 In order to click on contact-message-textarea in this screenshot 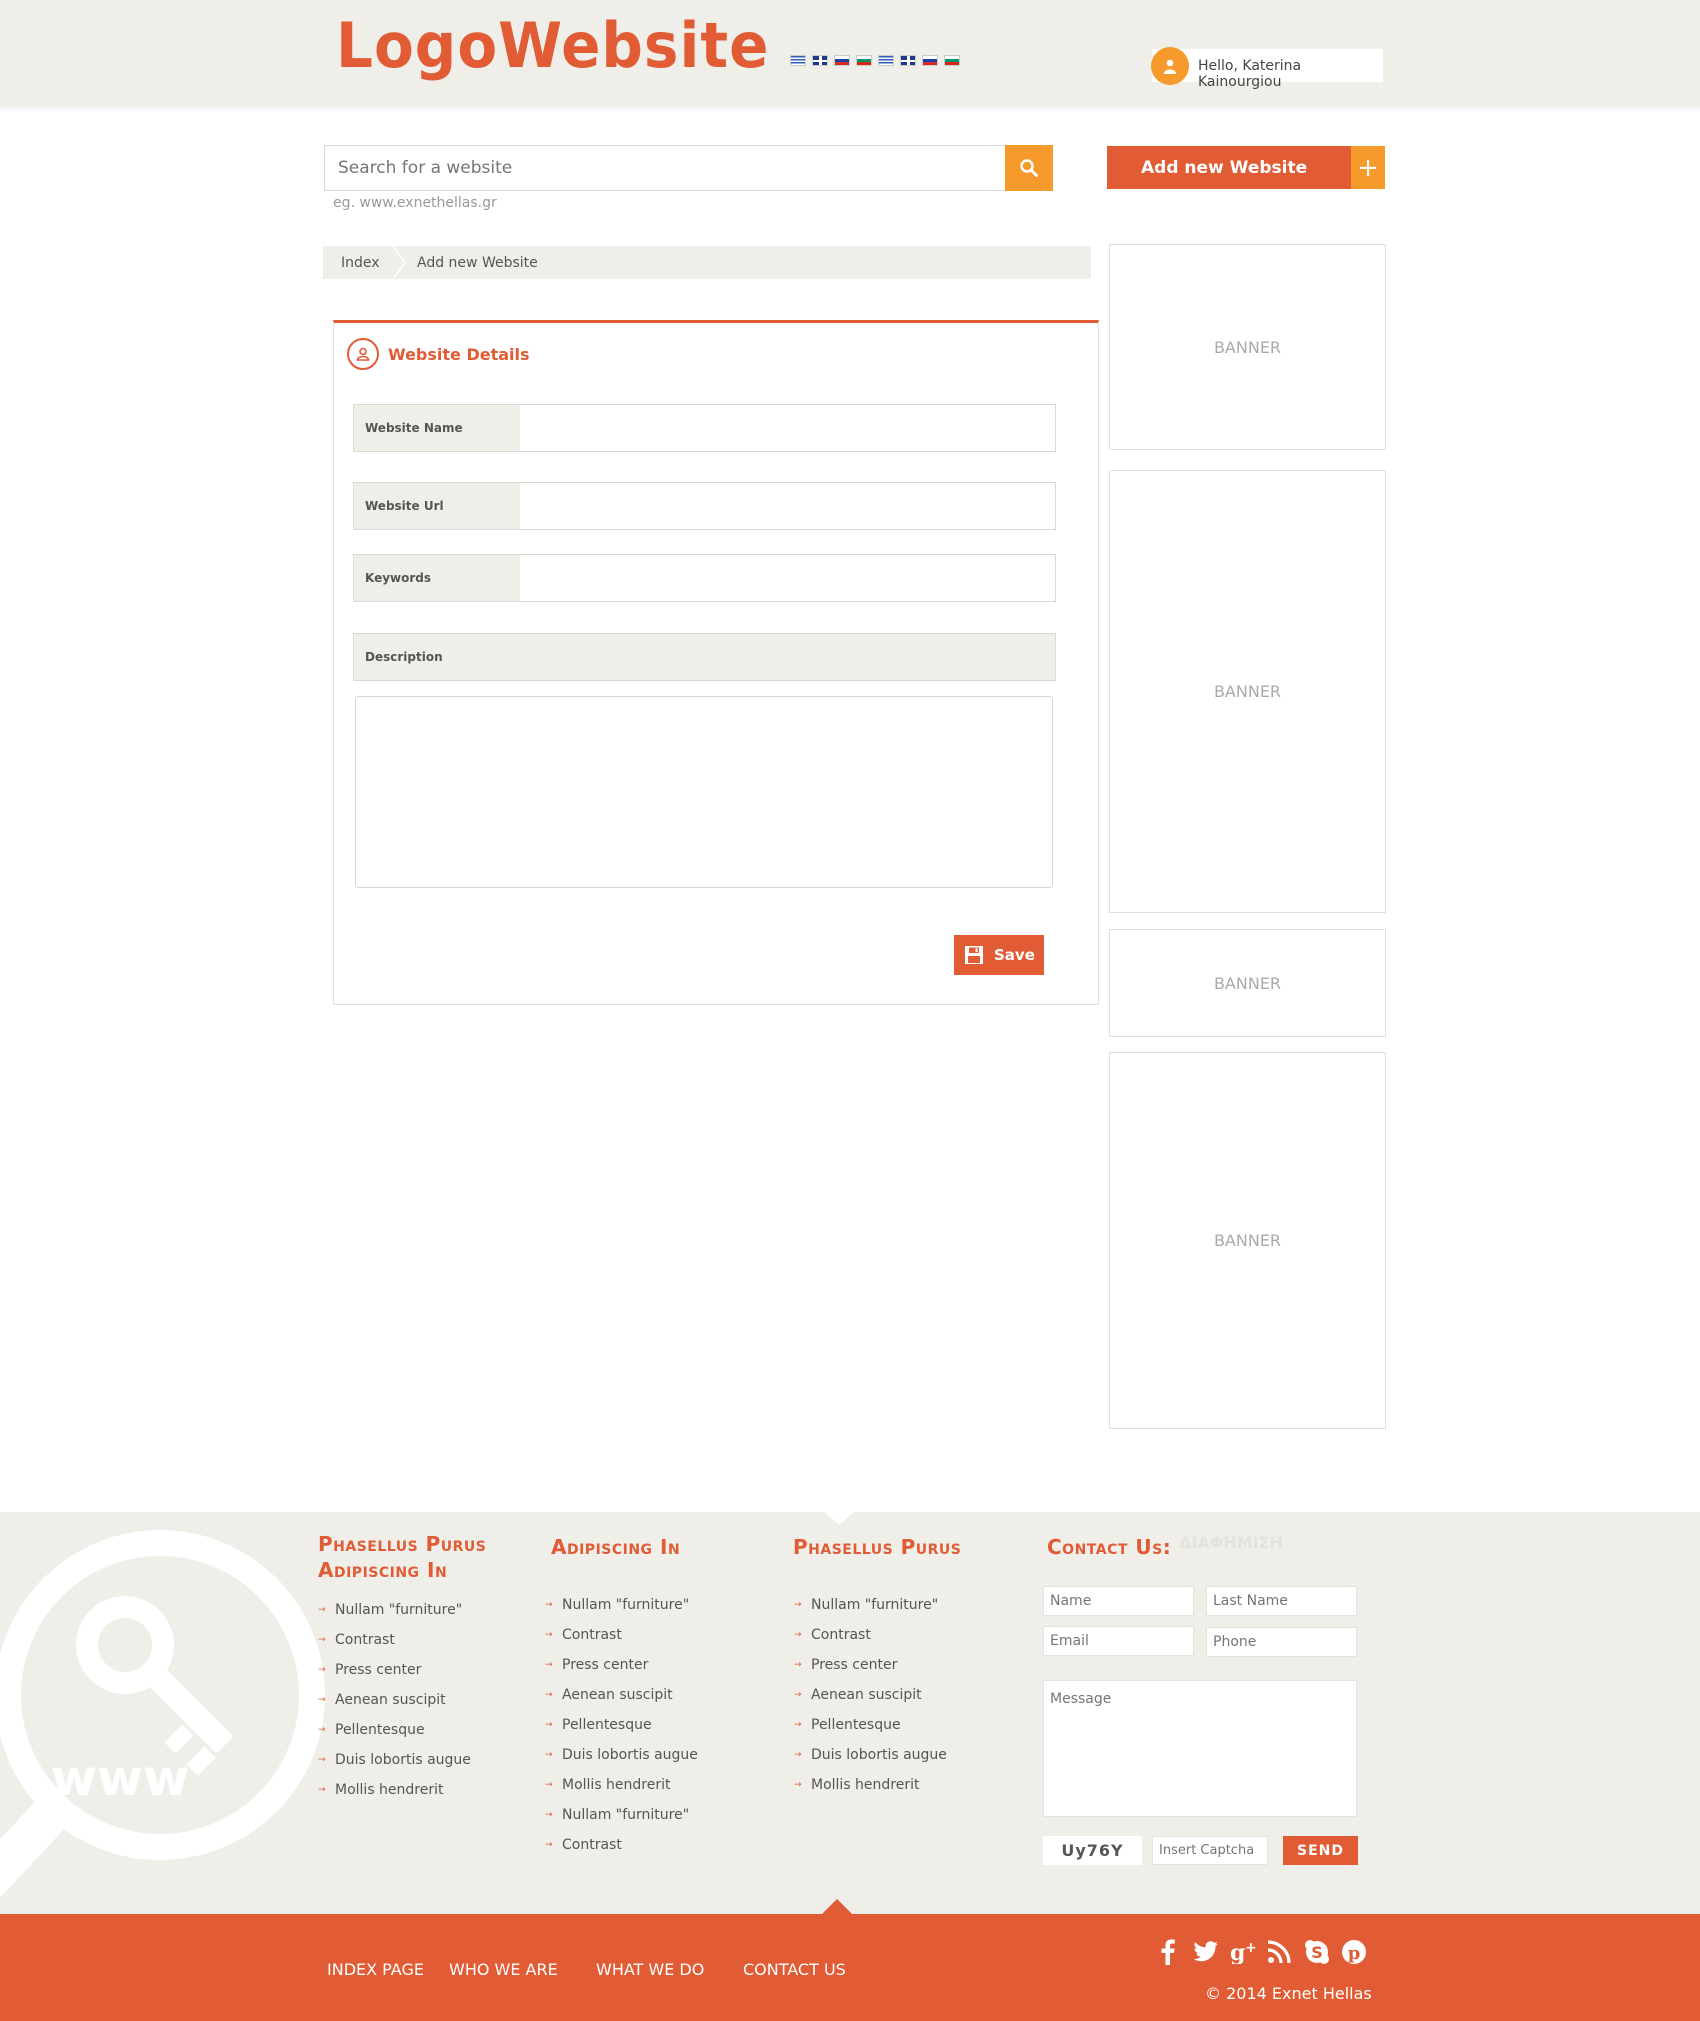, I will do `click(1200, 1748)`.